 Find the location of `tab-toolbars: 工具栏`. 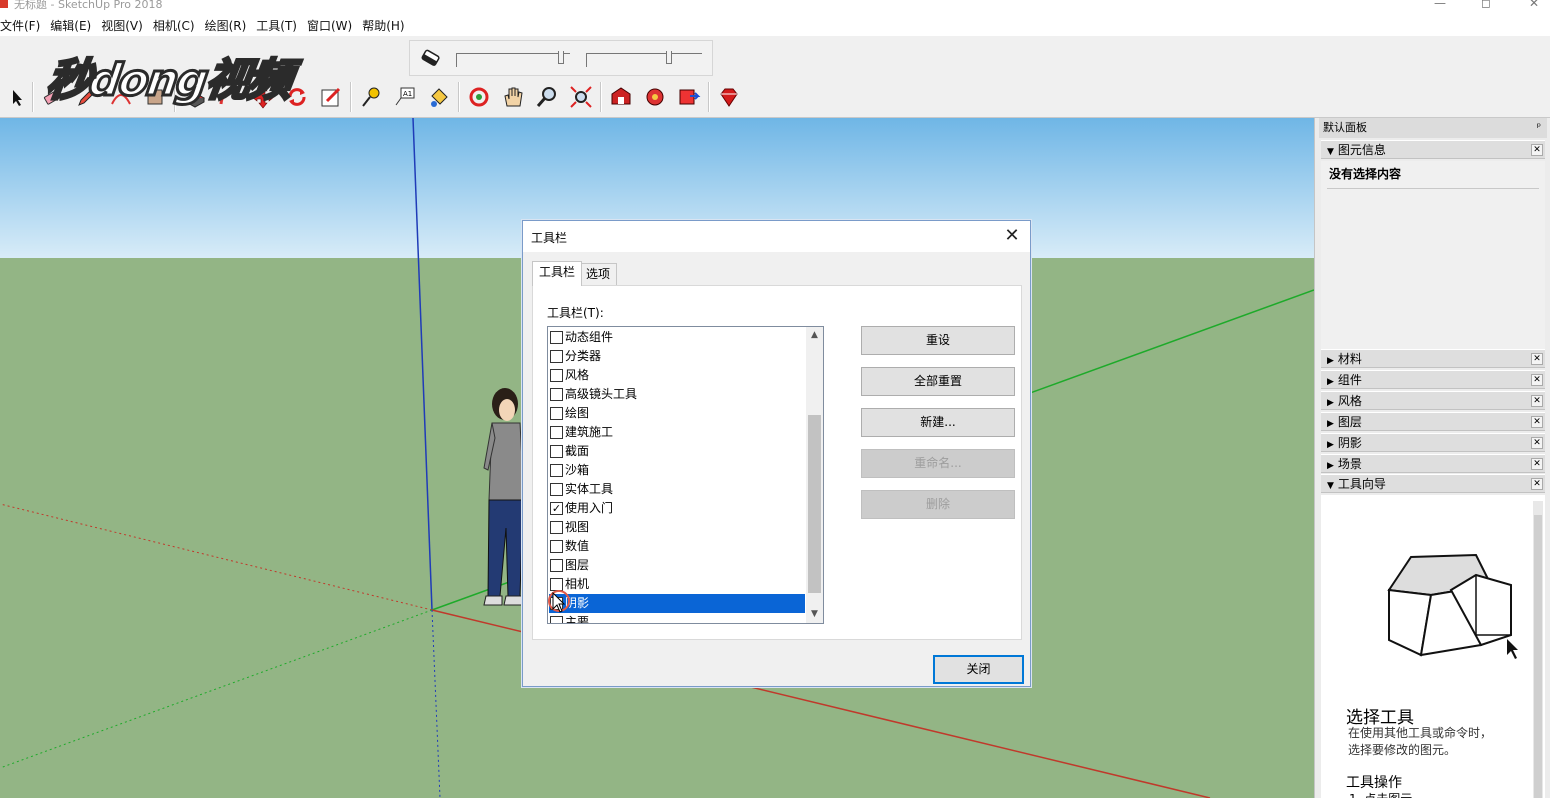

tab-toolbars: 工具栏 is located at coordinates (557, 273).